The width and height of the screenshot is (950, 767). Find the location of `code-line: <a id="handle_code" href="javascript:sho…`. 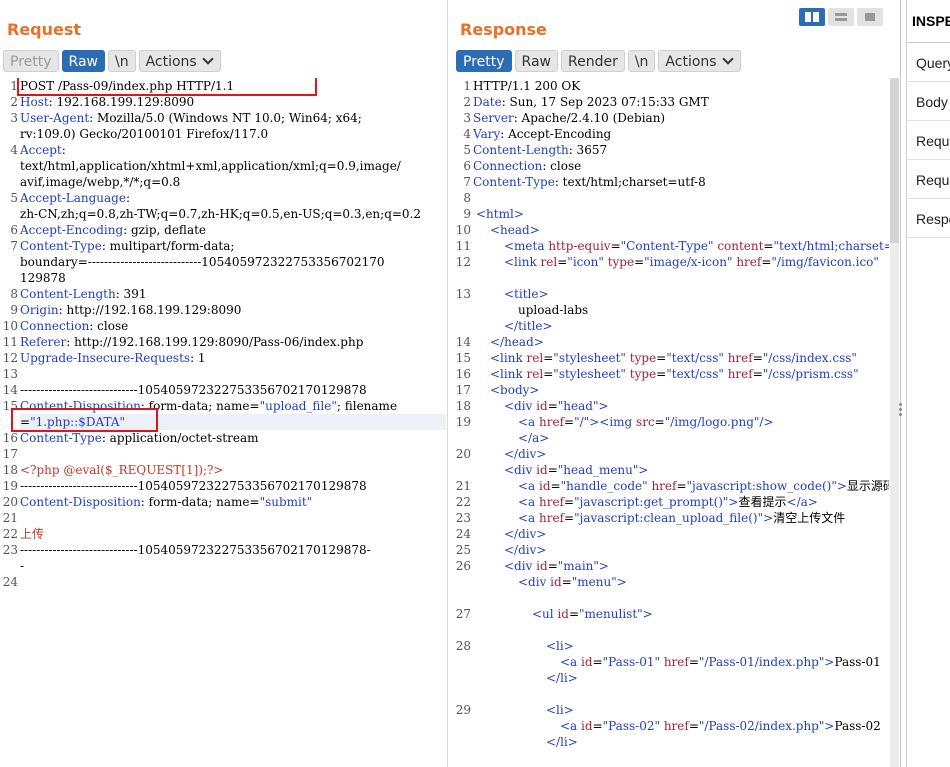

code-line: <a id="handle_code" href="javascript:sho… is located at coordinates (681, 486).